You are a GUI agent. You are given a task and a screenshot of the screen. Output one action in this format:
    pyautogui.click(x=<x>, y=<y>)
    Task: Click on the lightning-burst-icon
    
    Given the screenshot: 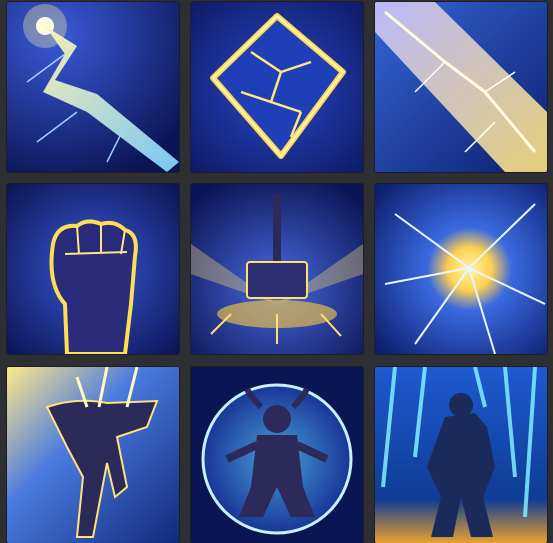 What is the action you would take?
    pyautogui.click(x=461, y=269)
    